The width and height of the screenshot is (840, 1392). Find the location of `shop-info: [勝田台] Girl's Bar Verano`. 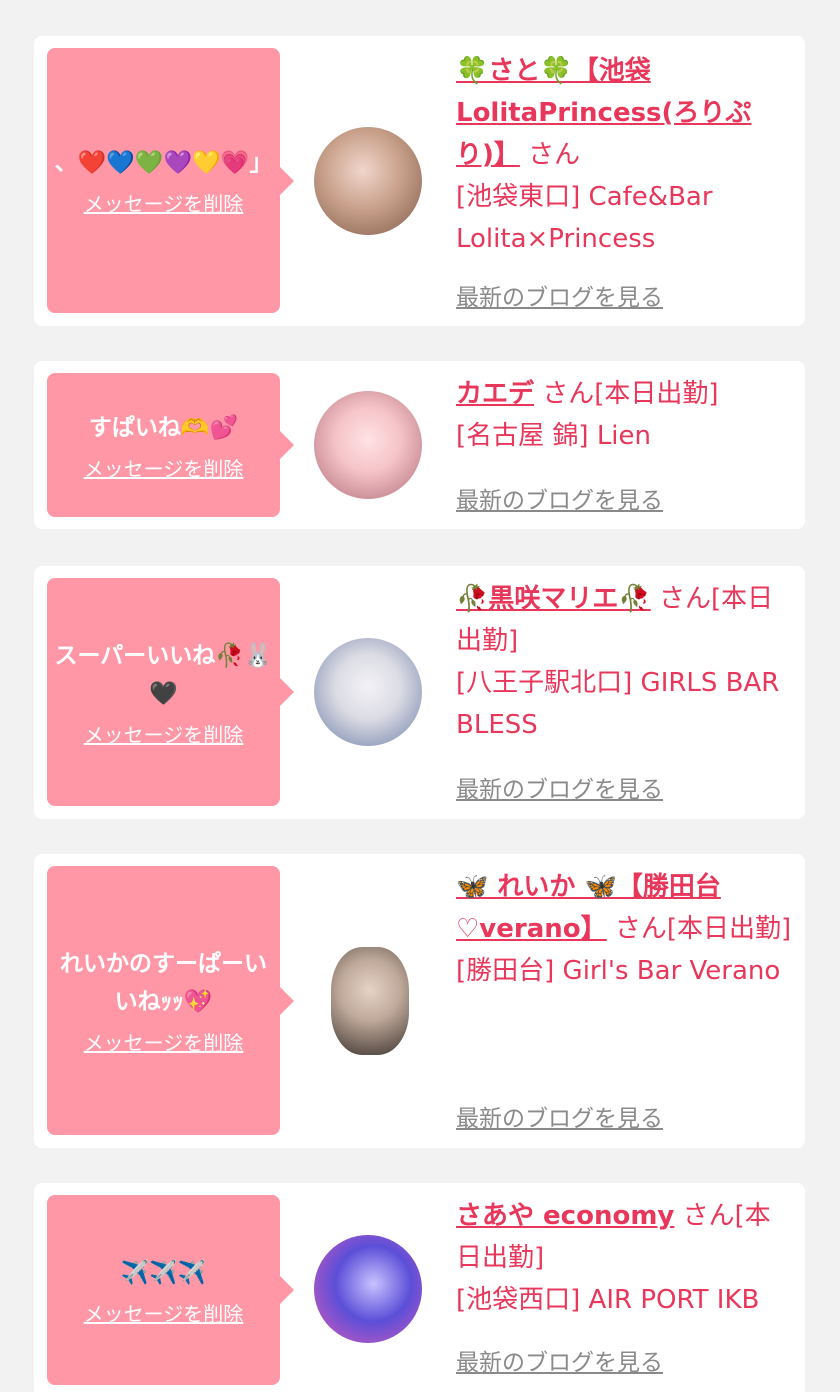

shop-info: [勝田台] Girl's Bar Verano is located at coordinates (618, 971).